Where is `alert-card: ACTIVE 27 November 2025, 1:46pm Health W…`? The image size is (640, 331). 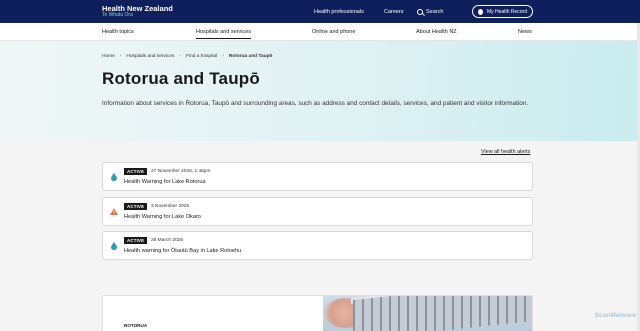
alert-card: ACTIVE 27 November 2025, 1:46pm Health W… is located at coordinates (317, 176).